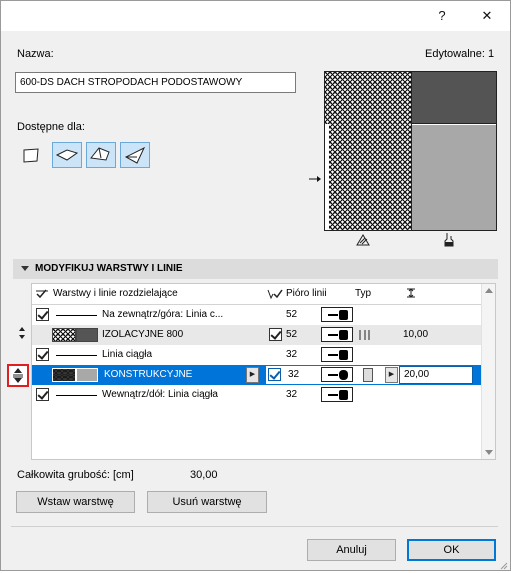 The width and height of the screenshot is (511, 573). What do you see at coordinates (316, 178) in the screenshot?
I see `preview-arrow-icon` at bounding box center [316, 178].